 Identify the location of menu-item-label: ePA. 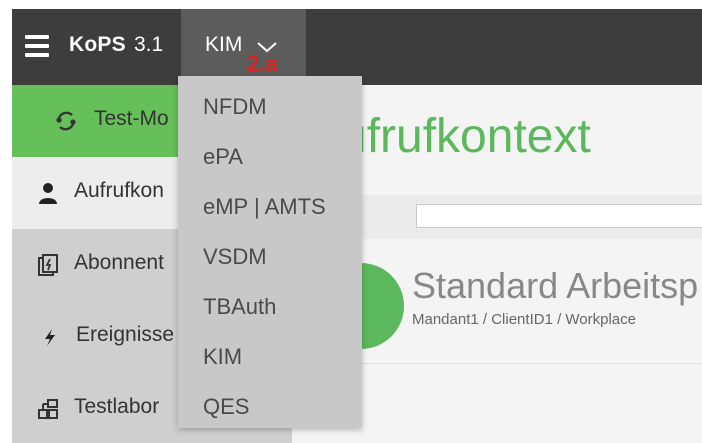
(223, 156).